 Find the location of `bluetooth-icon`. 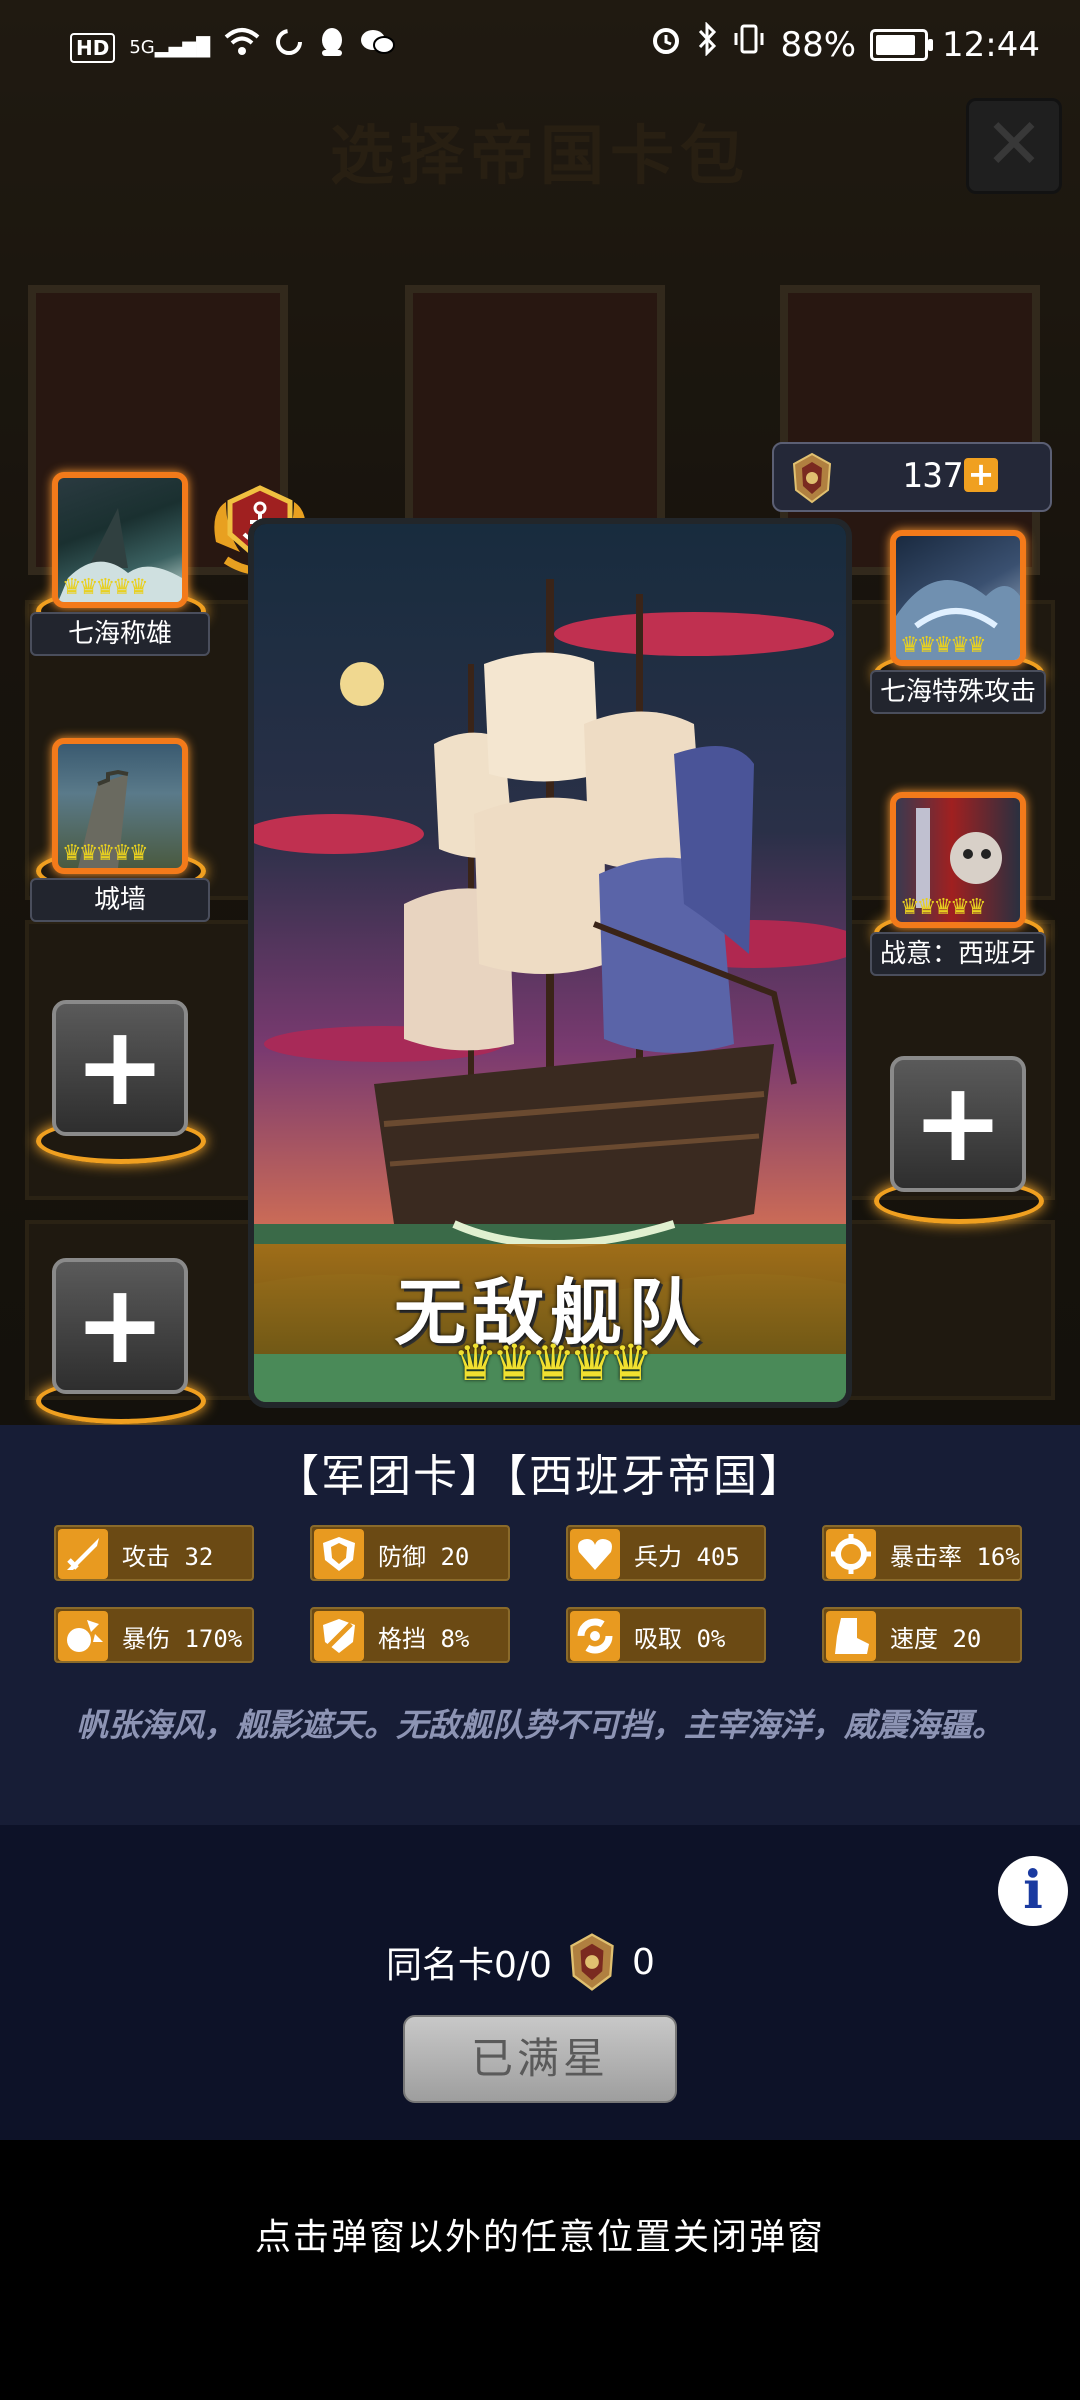

bluetooth-icon is located at coordinates (707, 44).